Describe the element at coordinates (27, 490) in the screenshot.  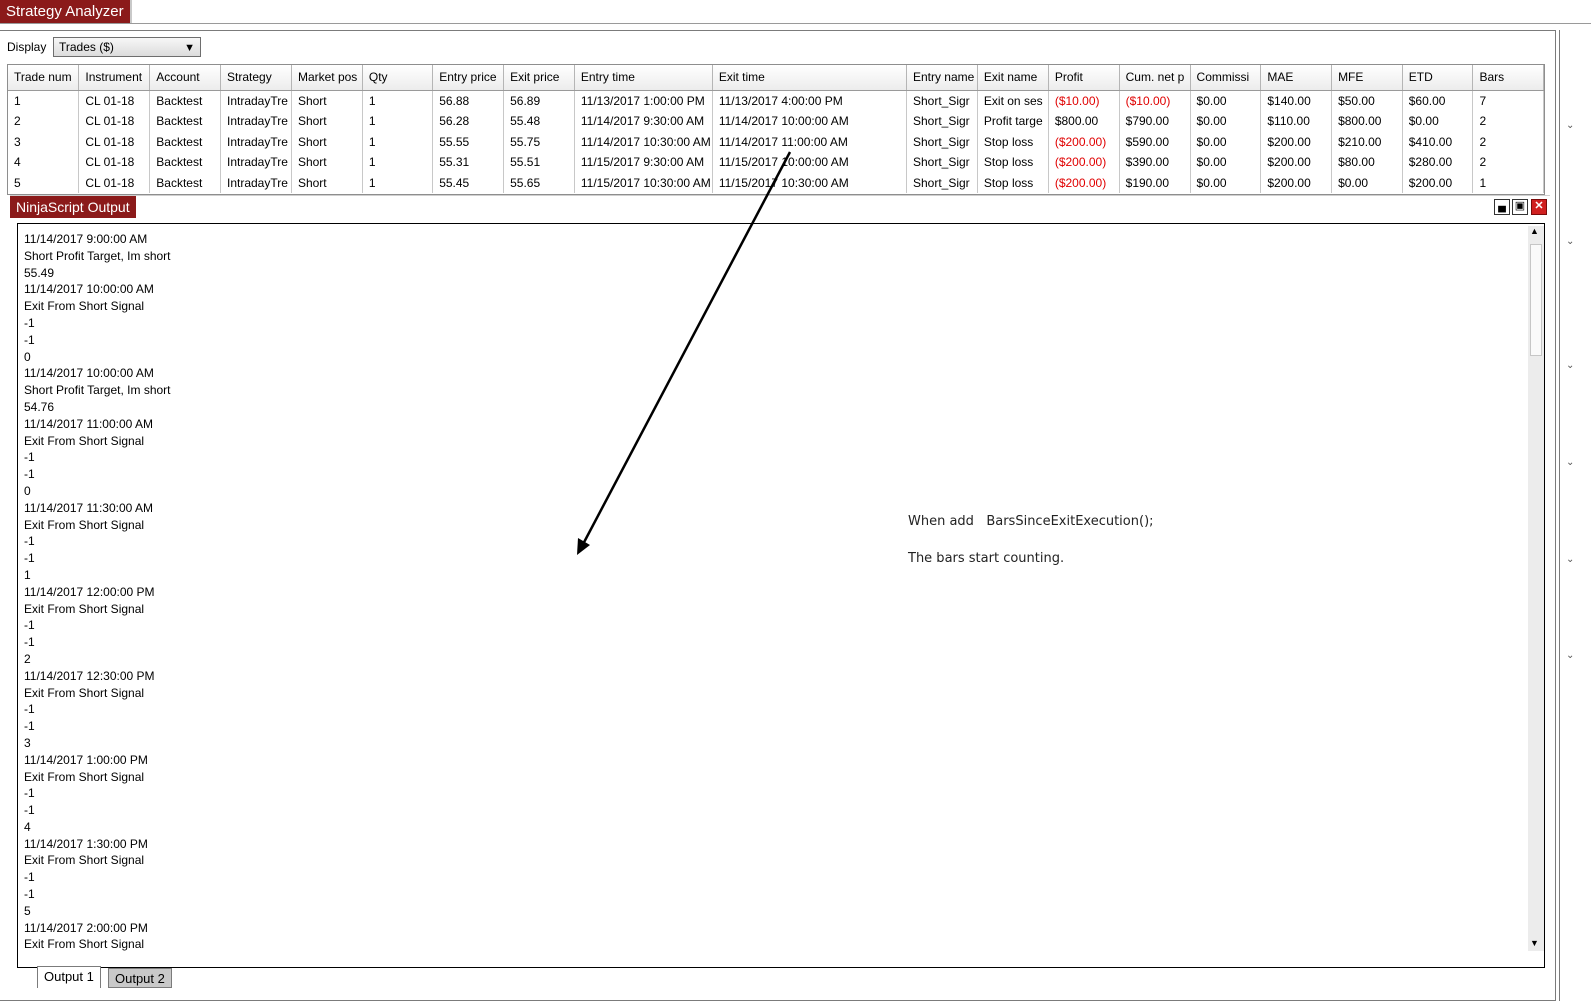
I see `output-line: 0` at that location.